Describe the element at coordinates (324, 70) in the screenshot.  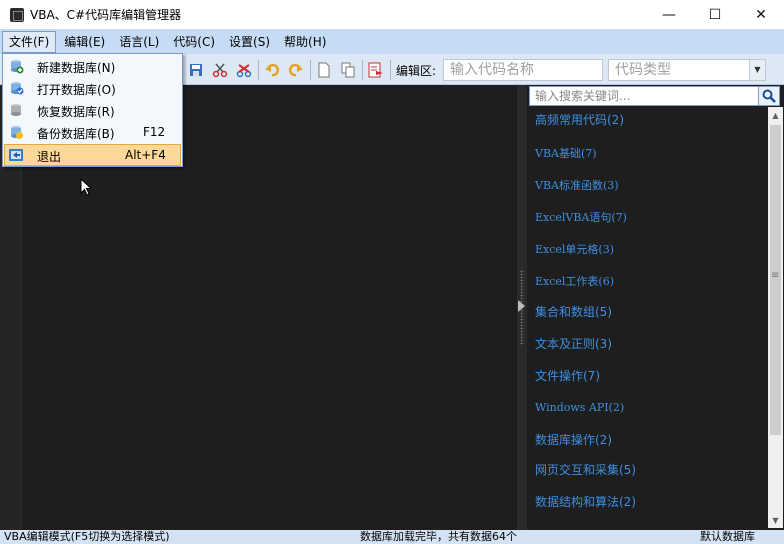
I see `new-document-icon` at that location.